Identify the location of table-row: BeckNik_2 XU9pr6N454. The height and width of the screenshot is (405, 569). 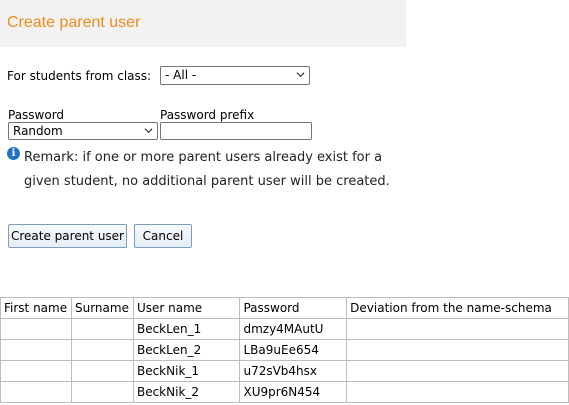
(284, 392).